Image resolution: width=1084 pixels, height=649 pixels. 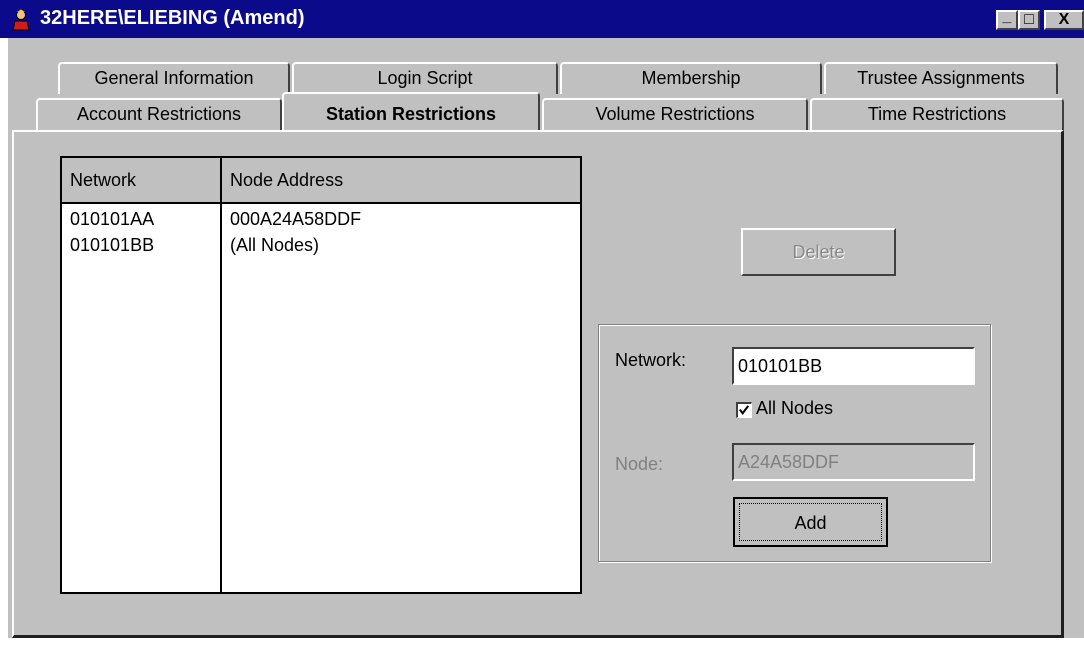 I want to click on network-label: Network:, so click(x=651, y=360).